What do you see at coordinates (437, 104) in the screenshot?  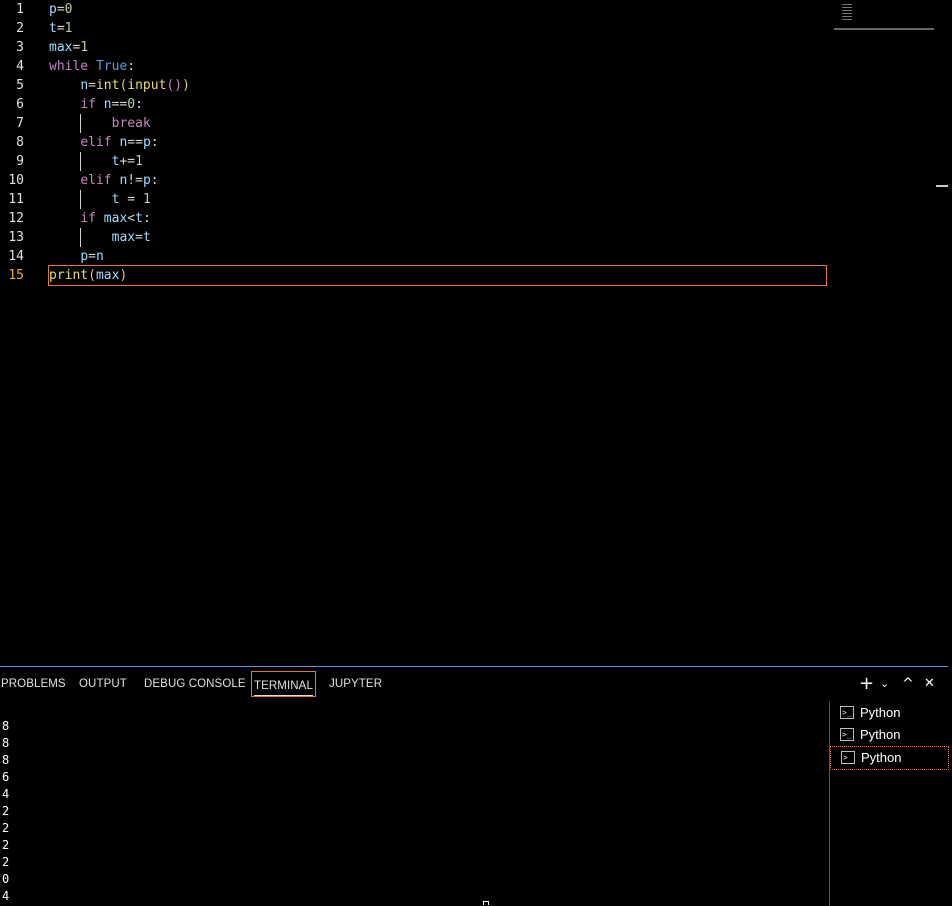 I see `code-line: if n==0:` at bounding box center [437, 104].